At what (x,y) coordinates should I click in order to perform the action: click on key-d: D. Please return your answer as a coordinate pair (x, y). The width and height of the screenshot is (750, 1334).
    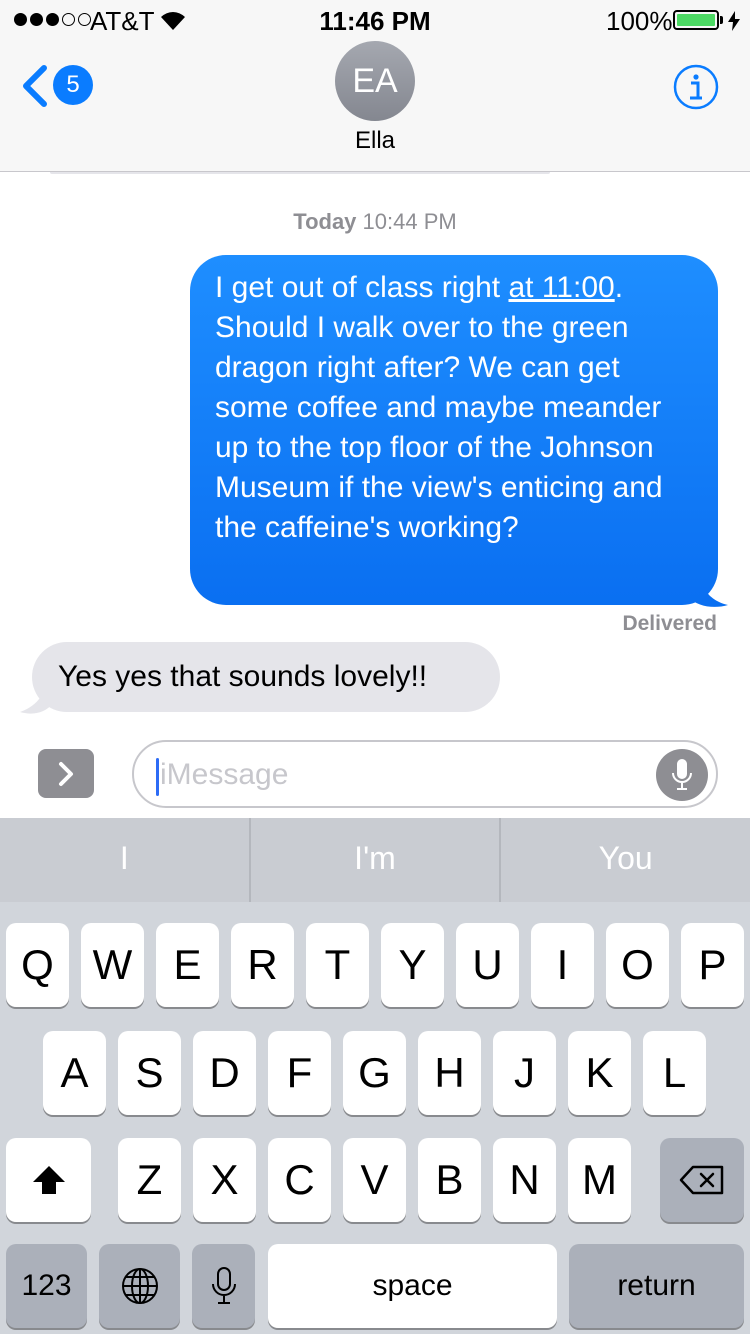
    Looking at the image, I should click on (224, 1073).